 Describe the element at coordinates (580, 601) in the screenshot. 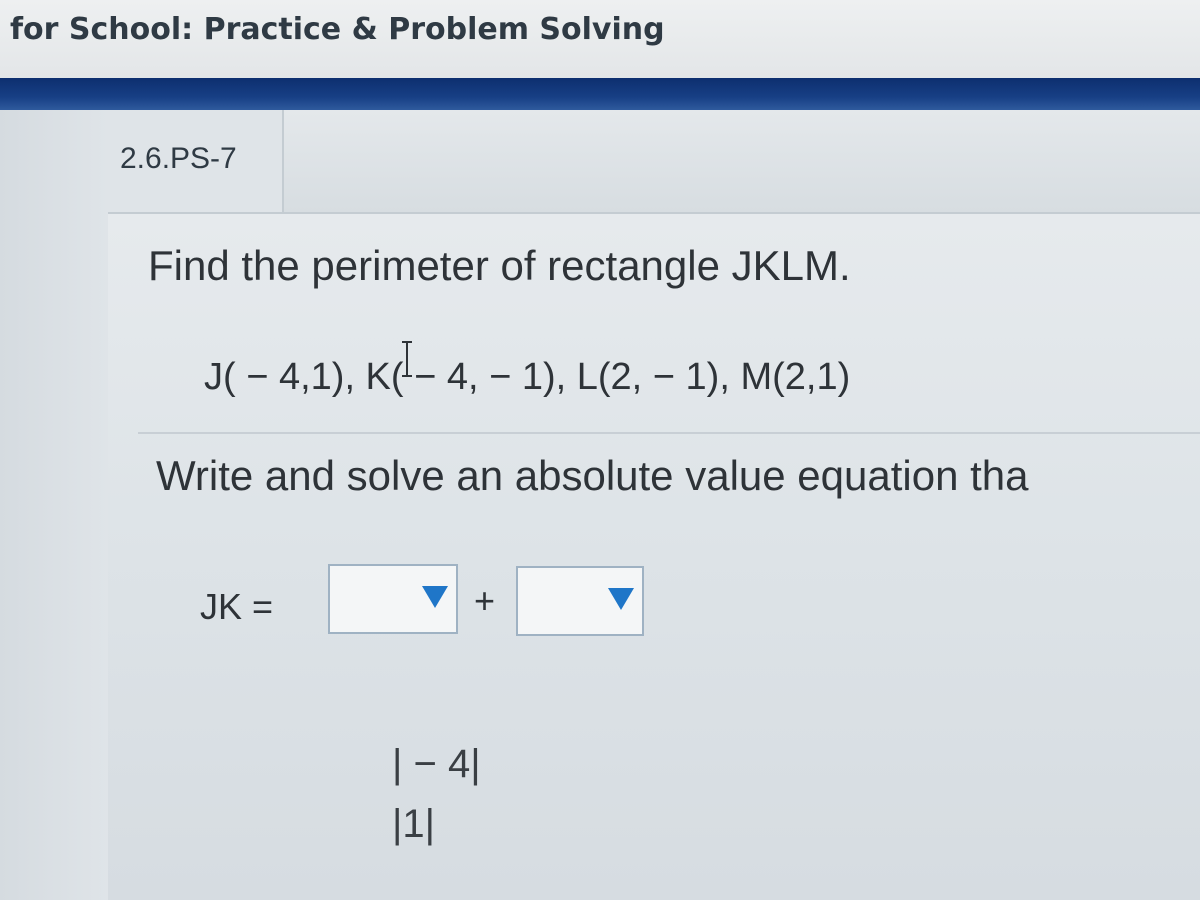

I see `second-term-dropdown` at that location.